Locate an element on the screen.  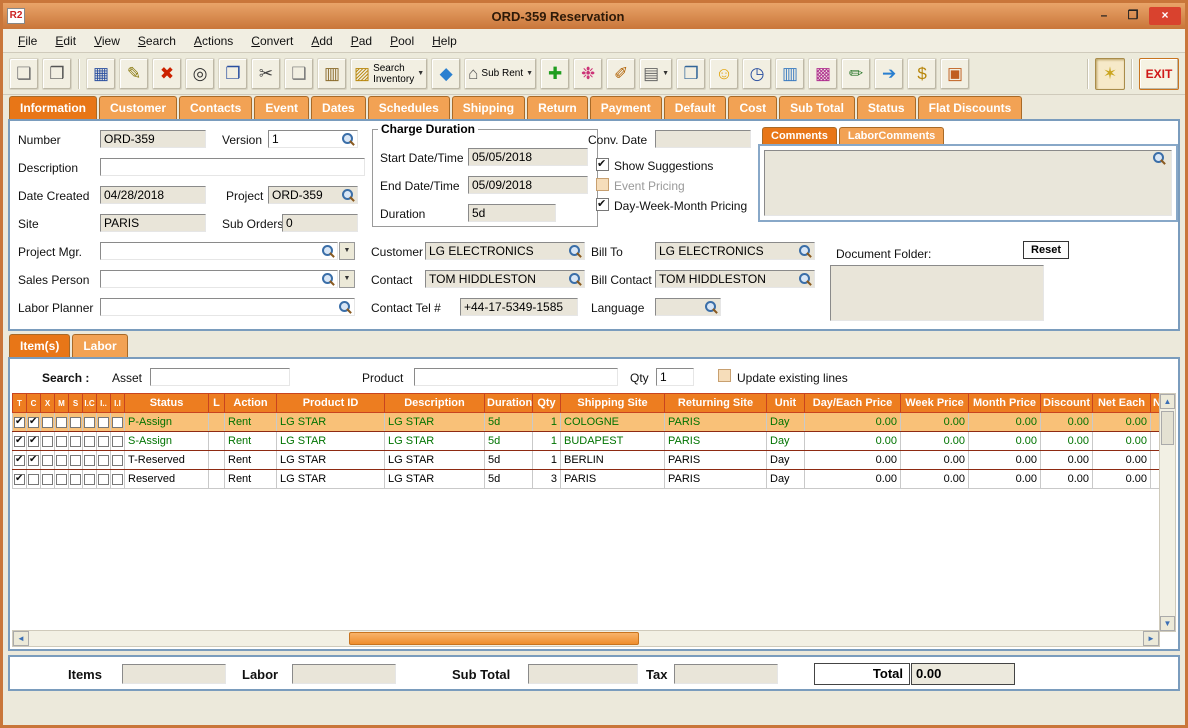
event-pricing-checkbox is located at coordinates (602, 184).